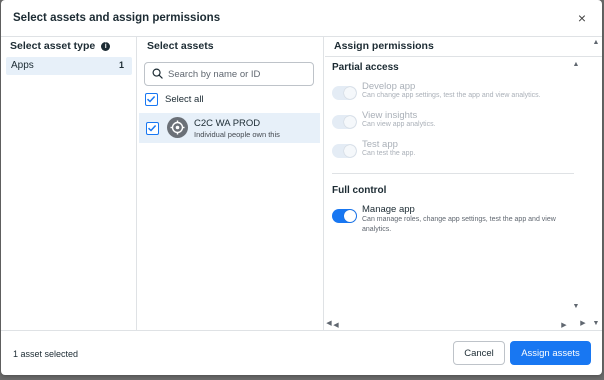 This screenshot has width=604, height=380. I want to click on dialog-title: Select assets and assign permissions, so click(117, 18).